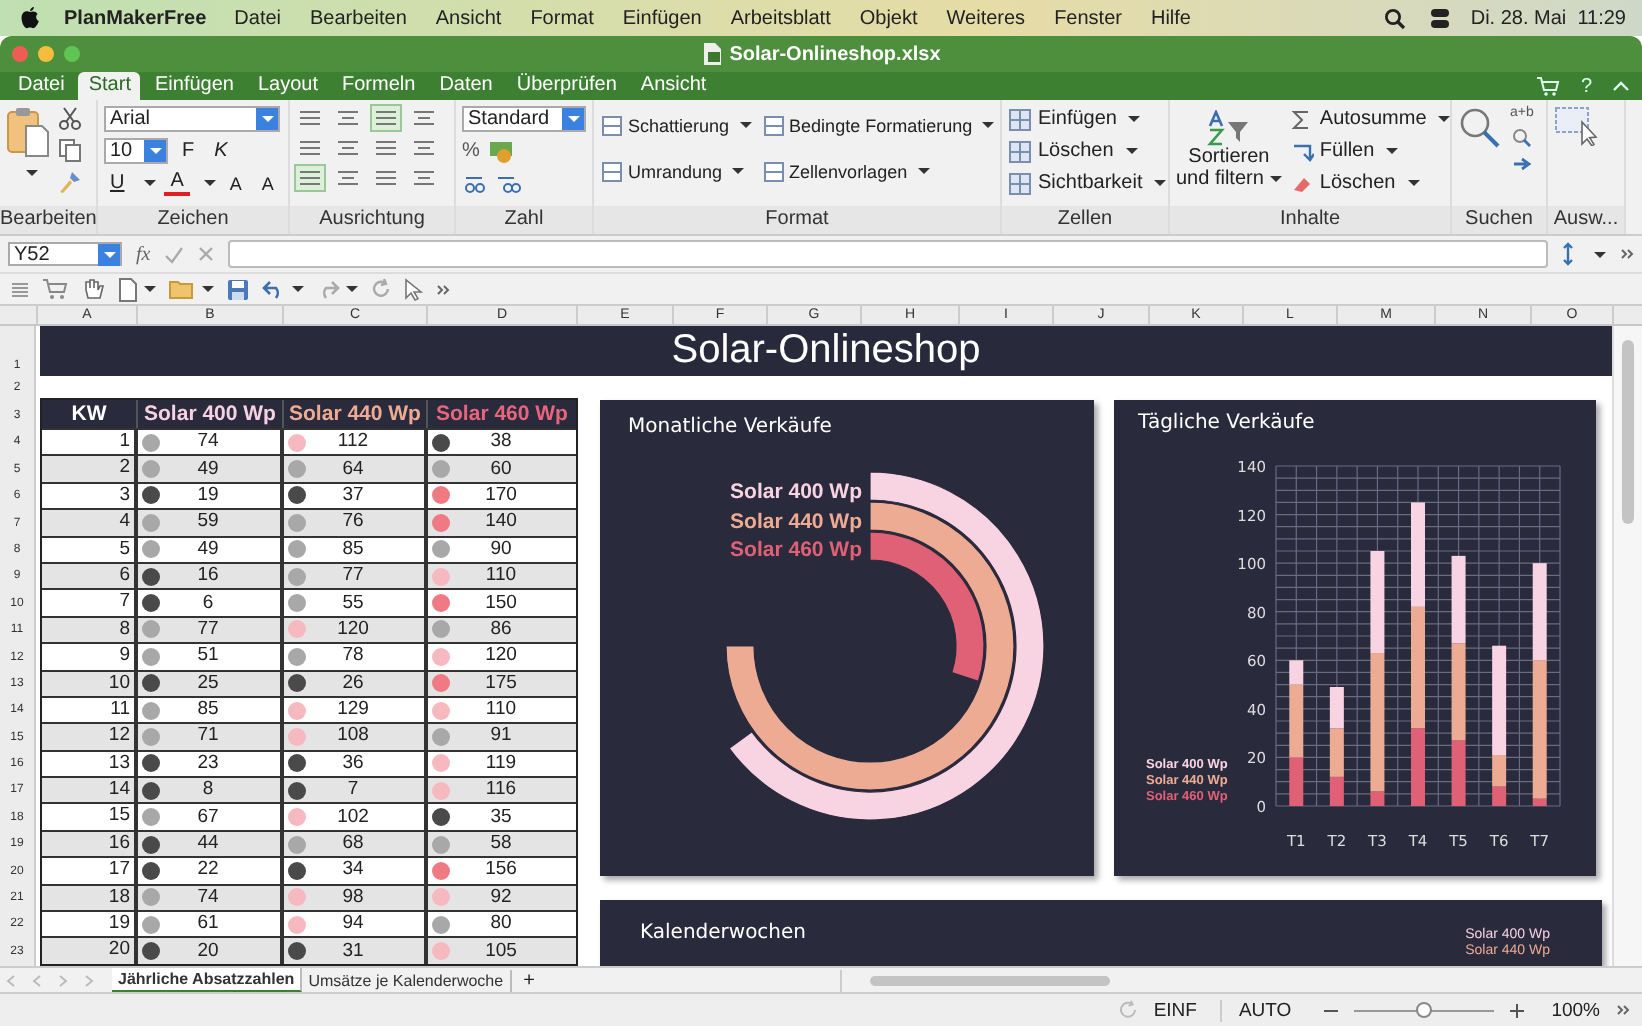 The width and height of the screenshot is (1642, 1026). Describe the element at coordinates (562, 18) in the screenshot. I see `menu-item: Format` at that location.